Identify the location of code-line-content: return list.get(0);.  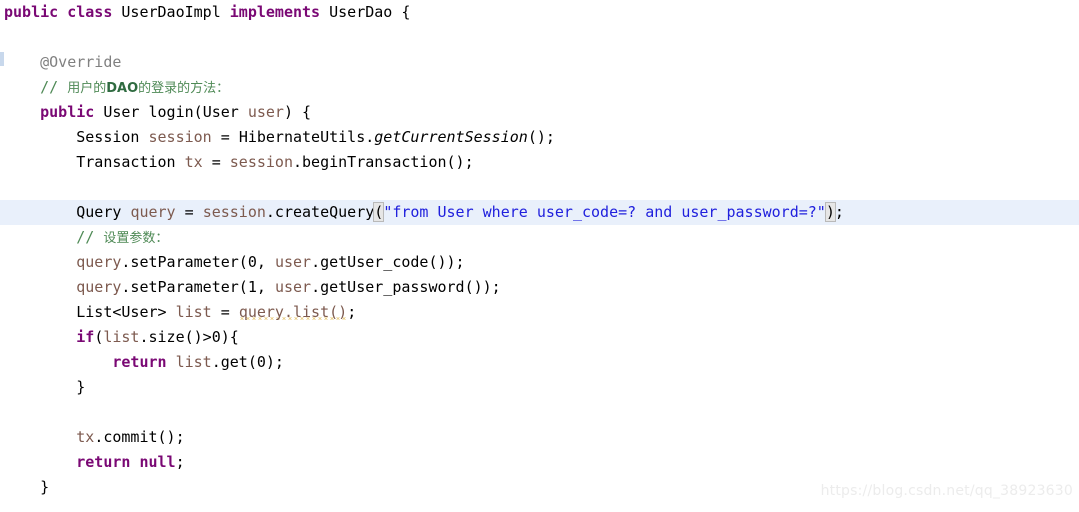
(142, 362).